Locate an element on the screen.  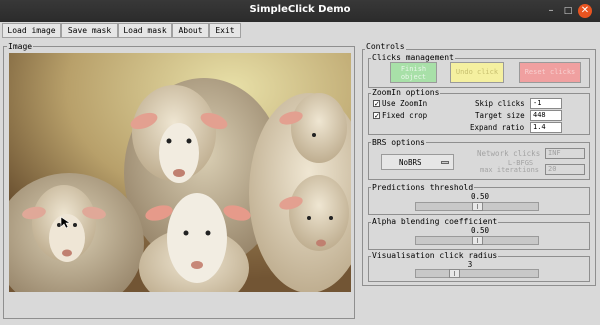
brs-label: BRS options is located at coordinates (398, 142).